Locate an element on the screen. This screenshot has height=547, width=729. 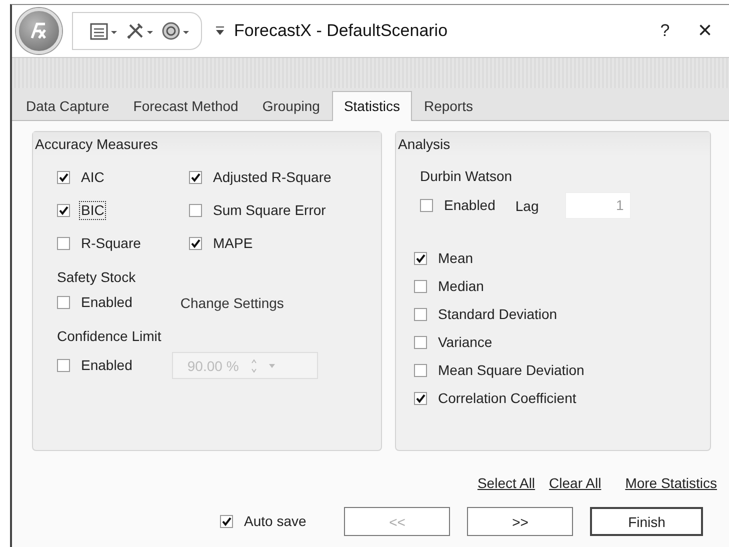
checkbox-label: Mean Square Deviation is located at coordinates (511, 370).